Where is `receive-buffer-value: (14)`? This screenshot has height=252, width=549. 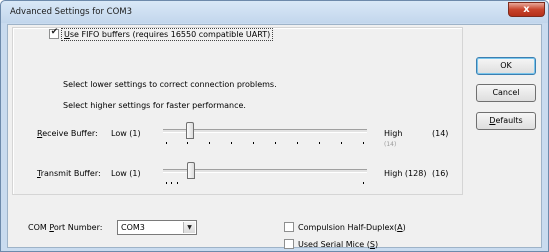 receive-buffer-value: (14) is located at coordinates (440, 133).